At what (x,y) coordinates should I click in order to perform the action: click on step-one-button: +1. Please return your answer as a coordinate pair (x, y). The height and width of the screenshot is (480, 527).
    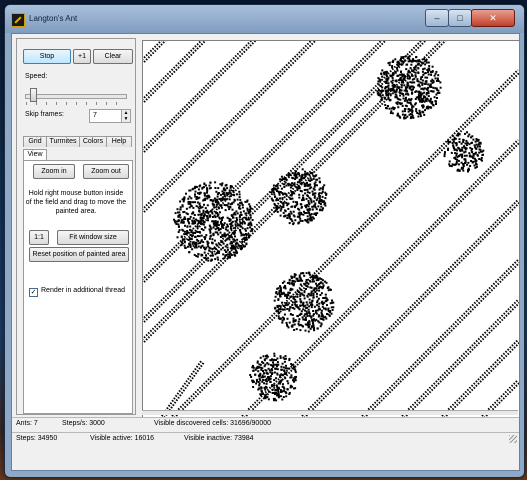
    Looking at the image, I should click on (82, 56).